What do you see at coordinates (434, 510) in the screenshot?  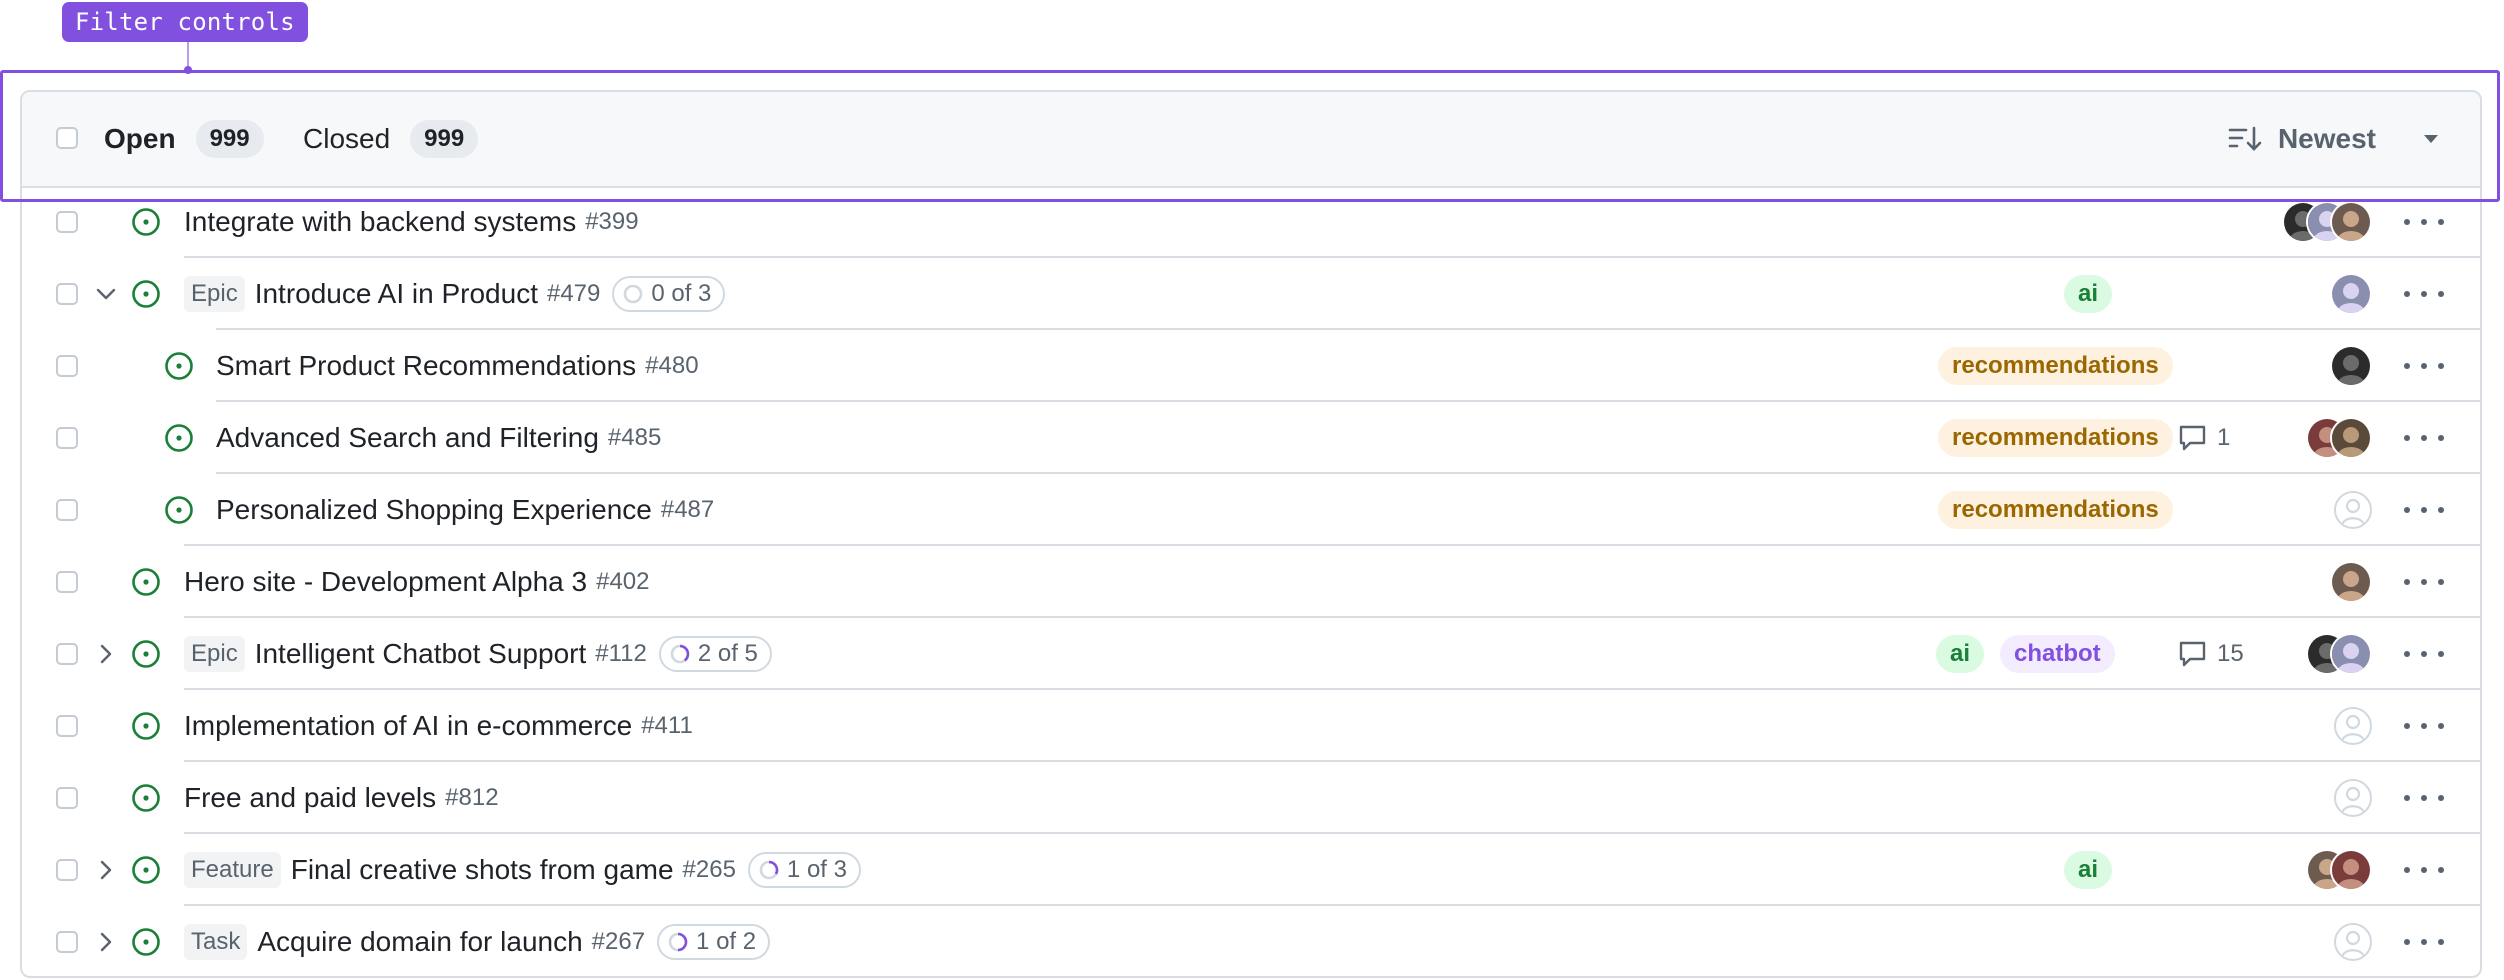 I see `issue-title-link: Personalized Shopping Experience` at bounding box center [434, 510].